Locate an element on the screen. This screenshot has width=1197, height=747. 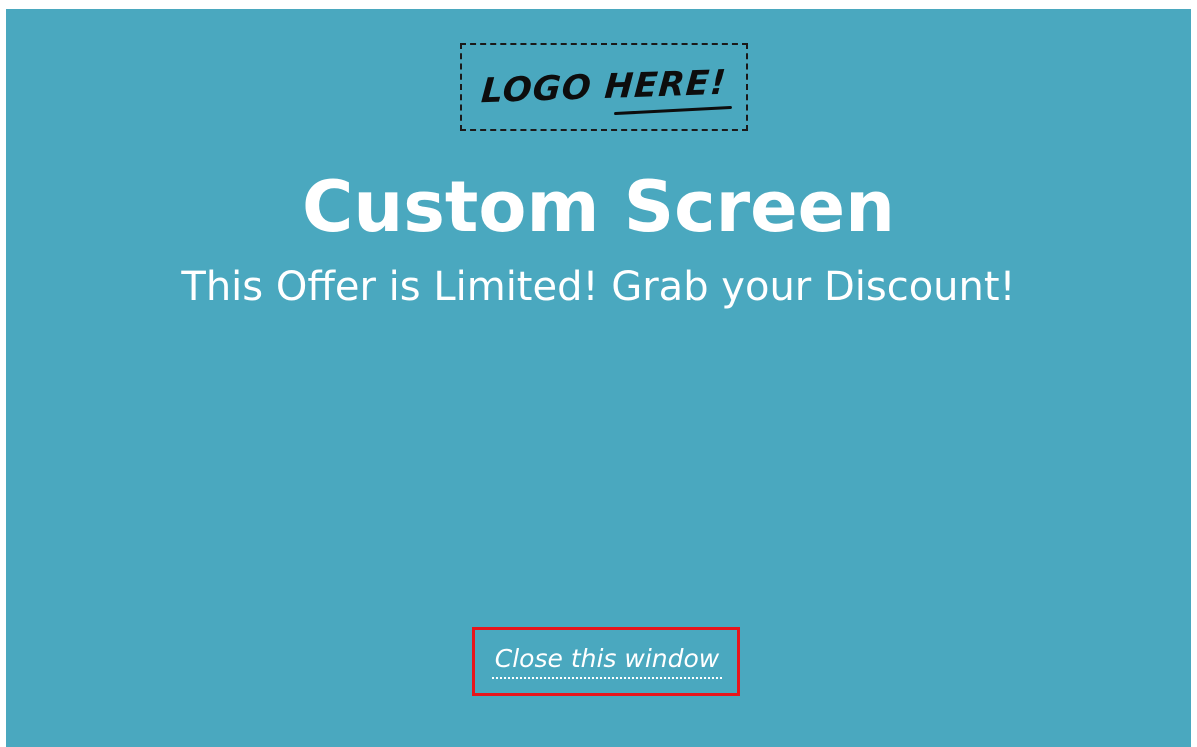
close-link-highlight: Close this window is located at coordinates (606, 661).